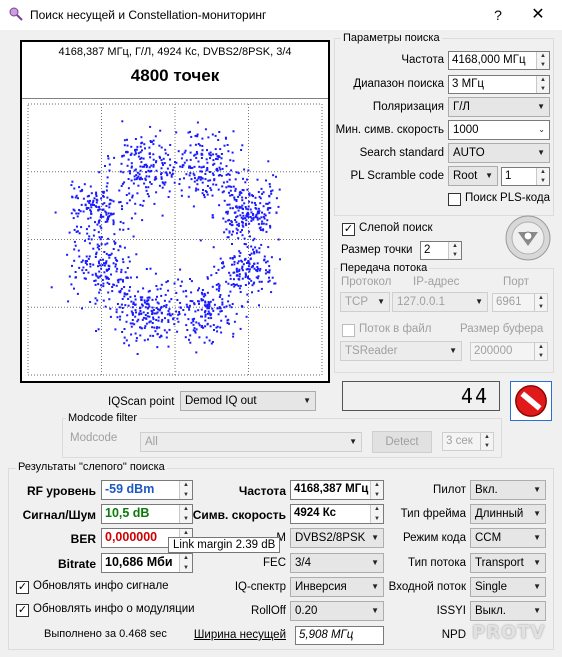  Describe the element at coordinates (498, 15) in the screenshot. I see `help-button: ?` at that location.